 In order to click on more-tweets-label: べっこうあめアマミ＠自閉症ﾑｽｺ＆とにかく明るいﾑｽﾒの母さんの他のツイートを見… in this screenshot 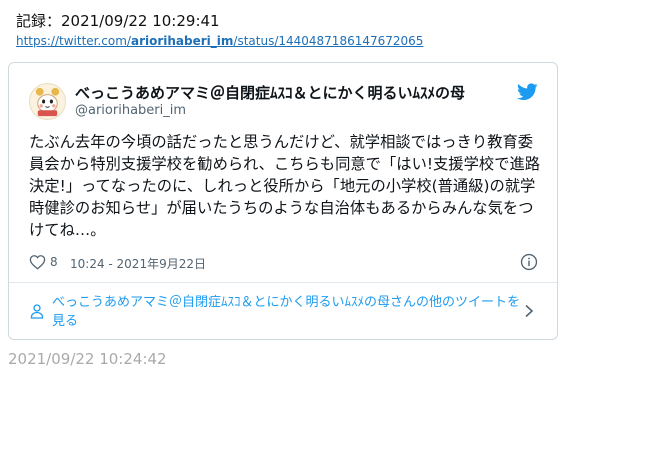, I will do `click(286, 312)`.